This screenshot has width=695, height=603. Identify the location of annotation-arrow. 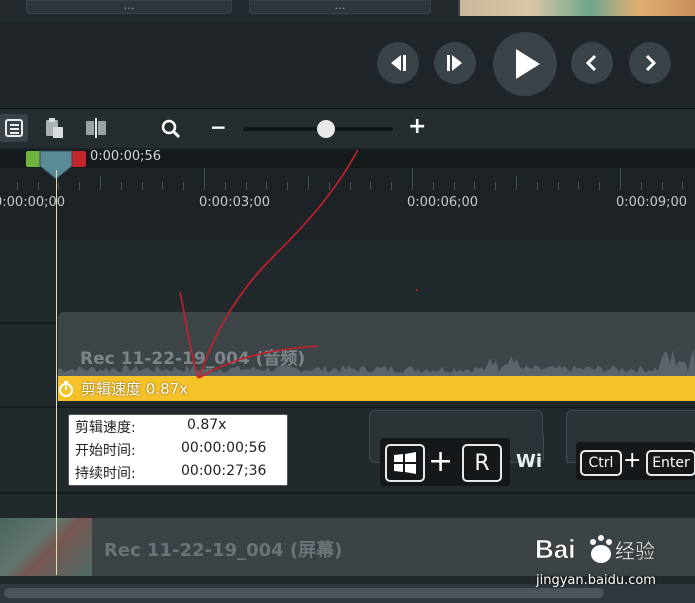
(298, 264).